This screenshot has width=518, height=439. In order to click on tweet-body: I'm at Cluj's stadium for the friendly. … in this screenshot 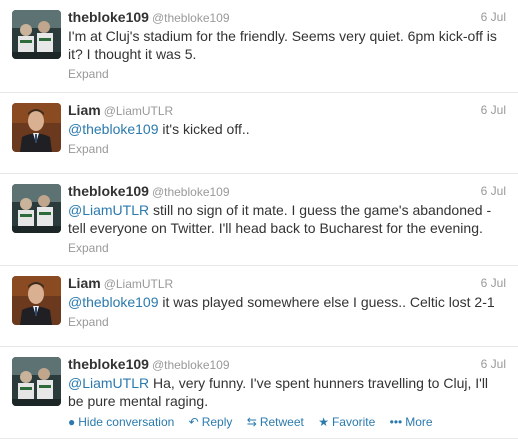, I will do `click(282, 45)`.